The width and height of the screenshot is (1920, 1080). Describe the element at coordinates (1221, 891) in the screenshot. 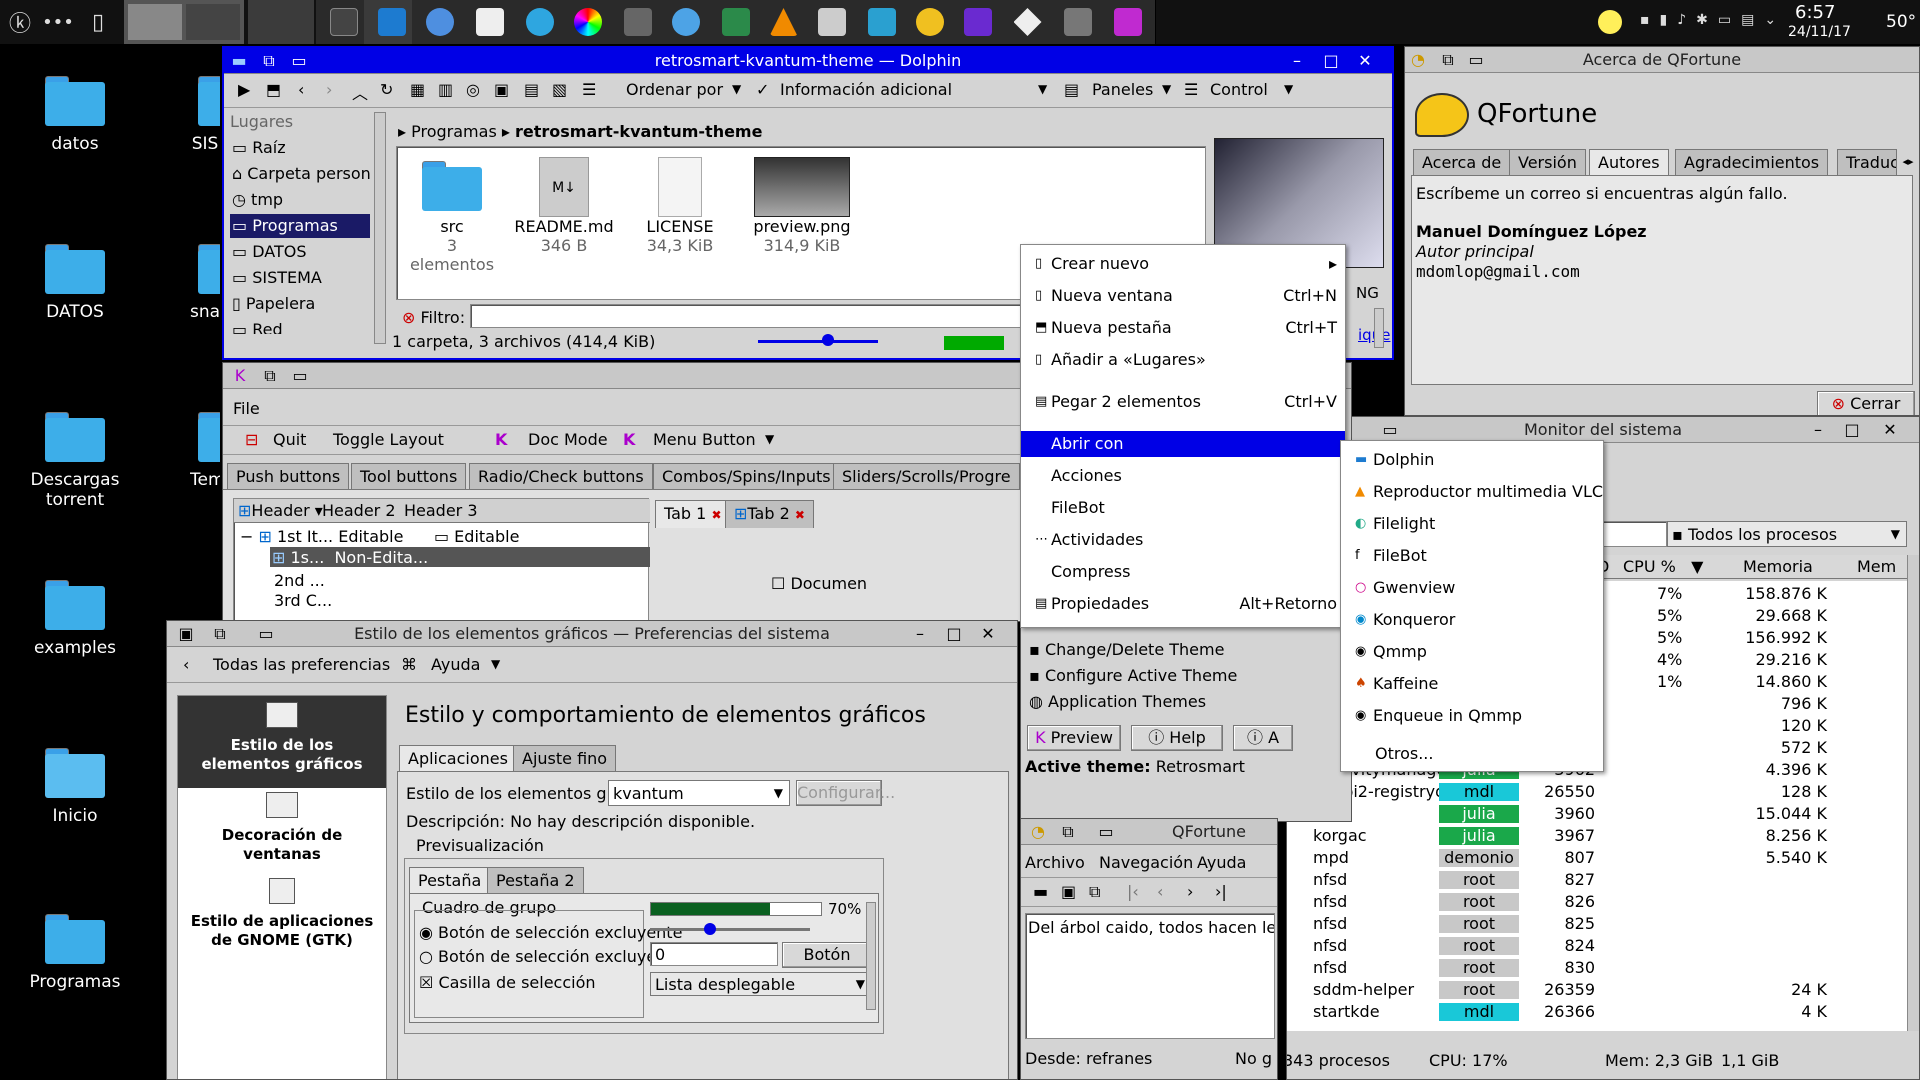

I see `last-icon: ›|` at that location.